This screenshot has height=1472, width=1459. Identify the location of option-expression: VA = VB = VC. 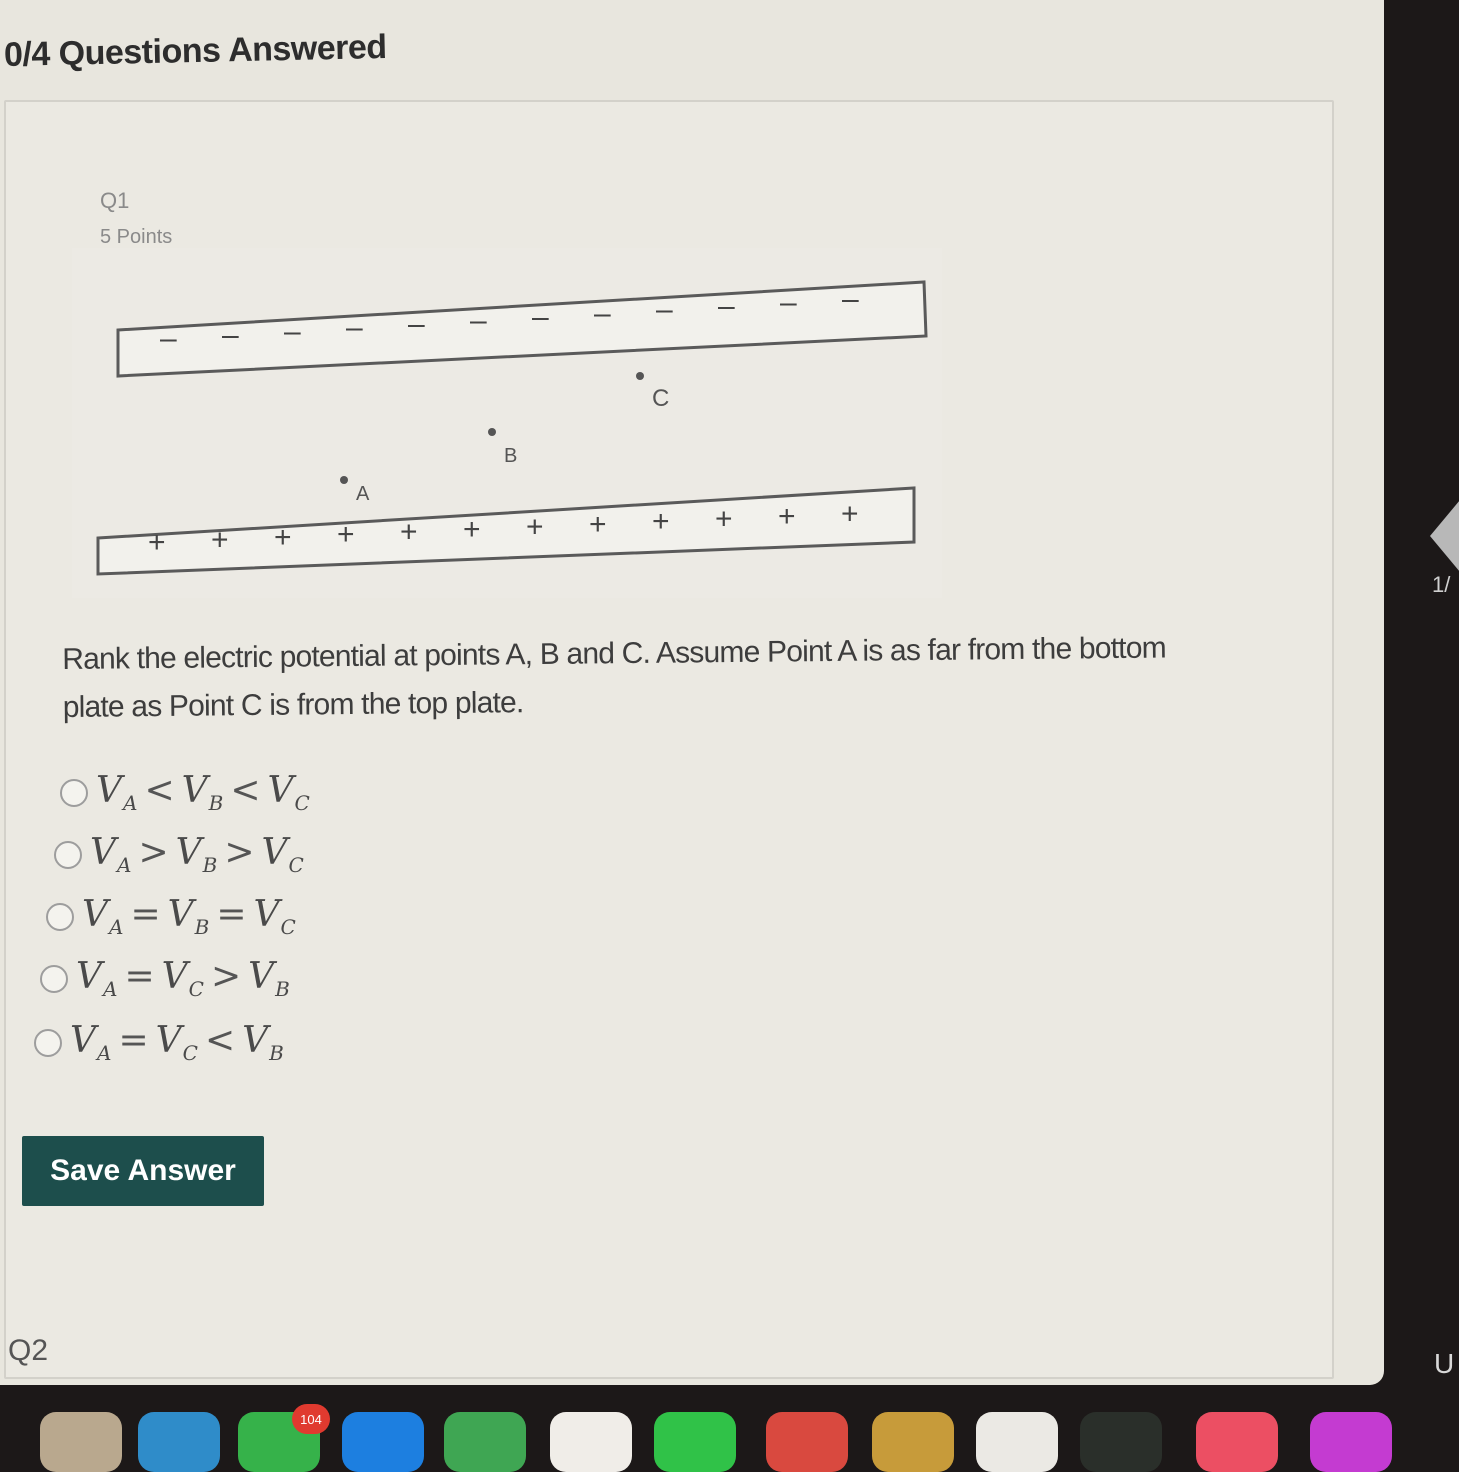
(189, 916).